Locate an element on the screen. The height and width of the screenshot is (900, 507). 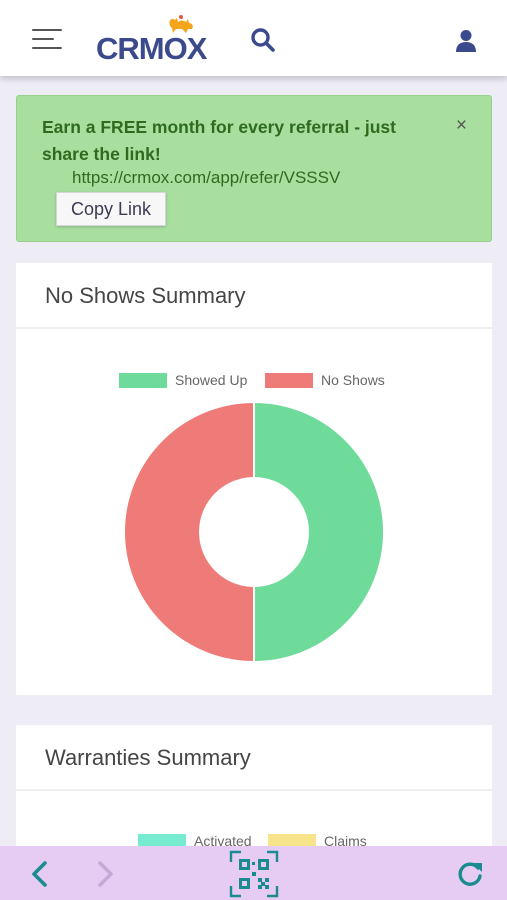
warranties-summary-card: Warranties Summary Activated Claims is located at coordinates (254, 790).